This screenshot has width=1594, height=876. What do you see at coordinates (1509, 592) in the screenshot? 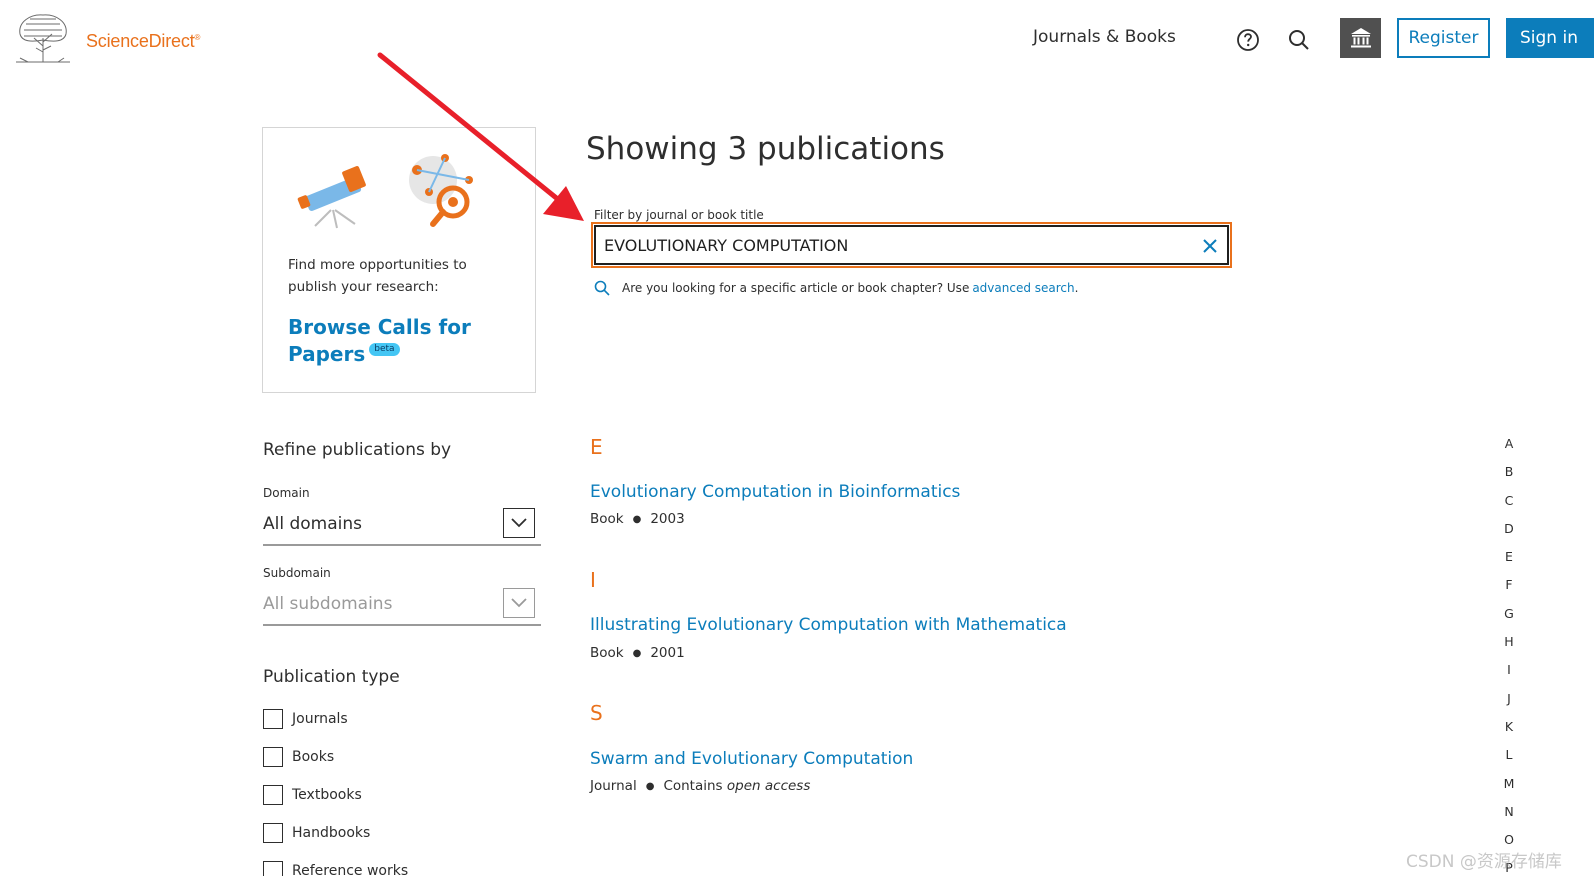
I see `alpha-link-f: F` at bounding box center [1509, 592].